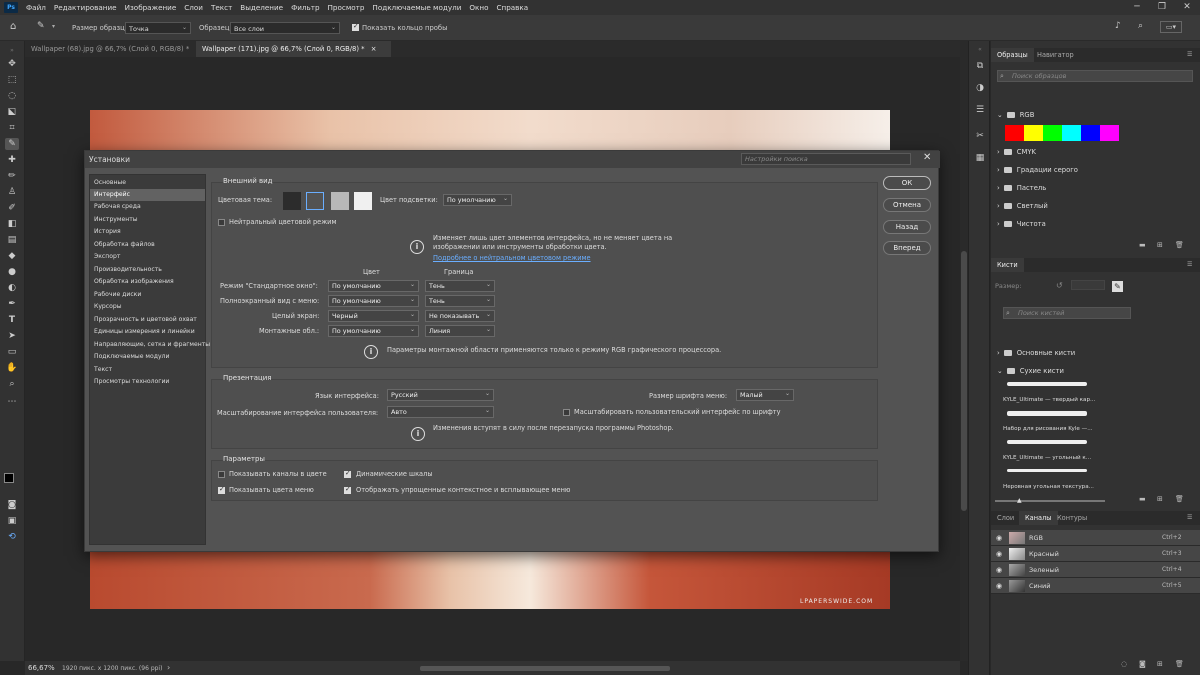 The height and width of the screenshot is (675, 1200). What do you see at coordinates (478, 7) in the screenshot?
I see `menu-window: Окно` at bounding box center [478, 7].